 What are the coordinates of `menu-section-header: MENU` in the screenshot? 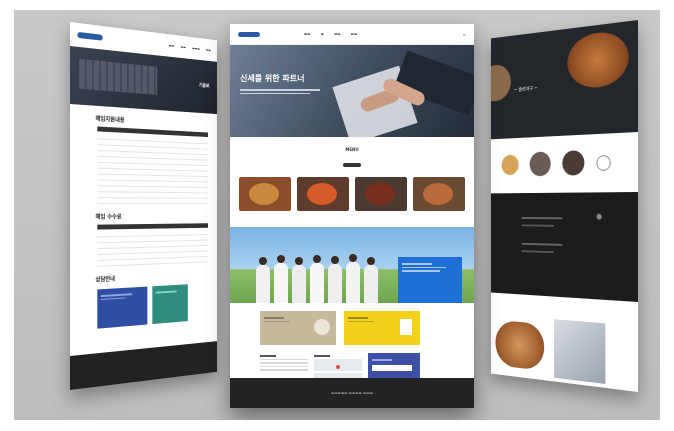 It's located at (352, 157).